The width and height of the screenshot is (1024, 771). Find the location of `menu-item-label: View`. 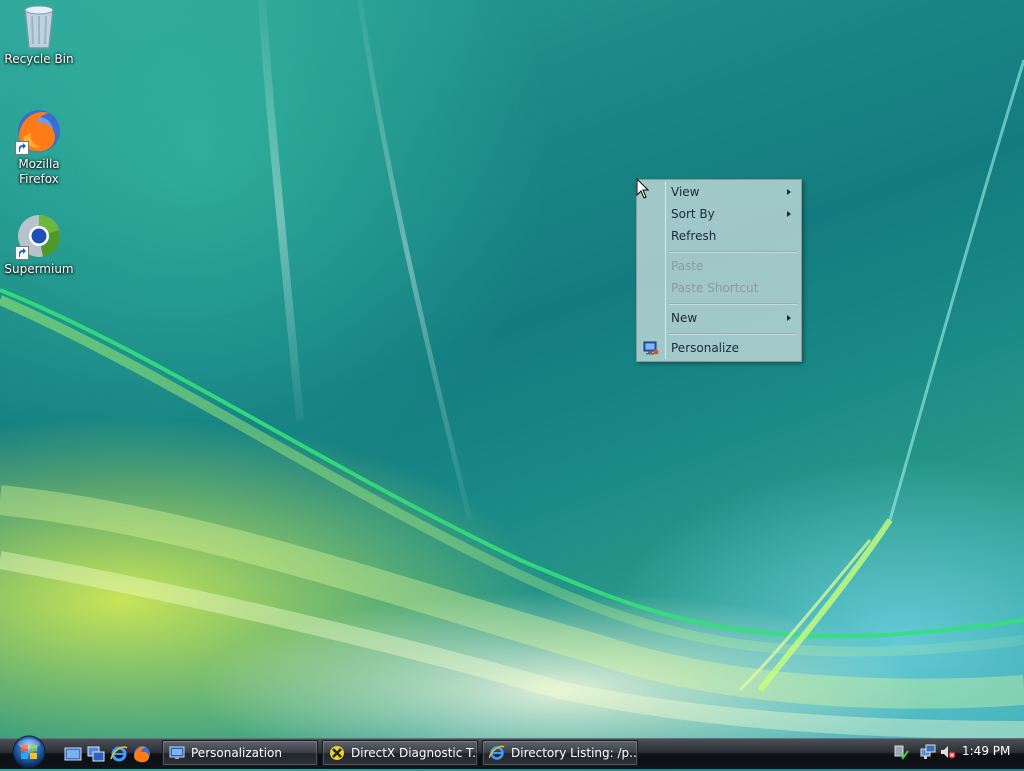

menu-item-label: View is located at coordinates (685, 192).